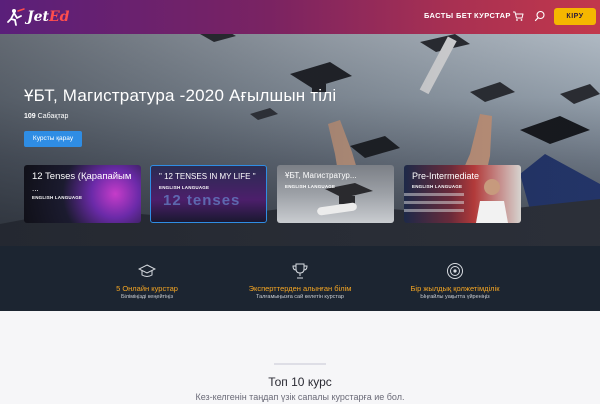  I want to click on feature-subtitle: Ыңғайлы уақытта үйреніңіз, so click(455, 297).